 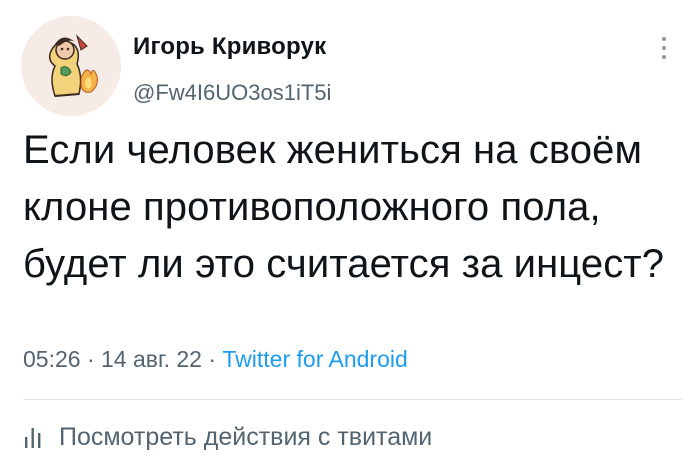 What do you see at coordinates (664, 51) in the screenshot?
I see `more-vertical-icon` at bounding box center [664, 51].